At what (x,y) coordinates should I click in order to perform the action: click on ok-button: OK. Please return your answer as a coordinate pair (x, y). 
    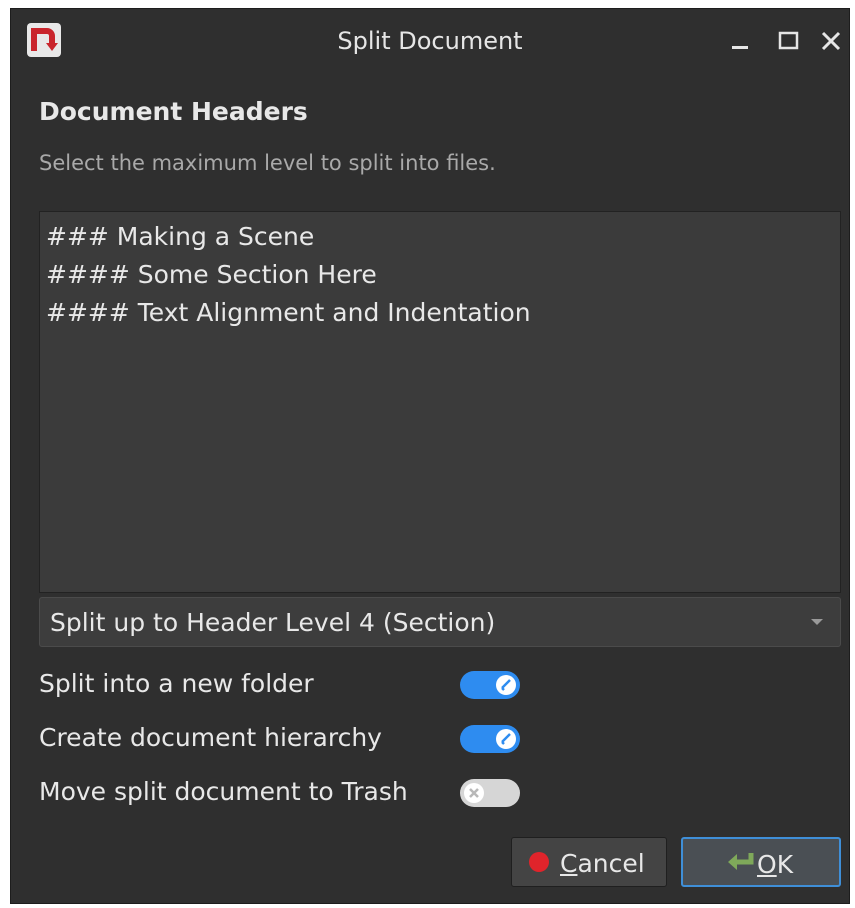
    Looking at the image, I should click on (761, 862).